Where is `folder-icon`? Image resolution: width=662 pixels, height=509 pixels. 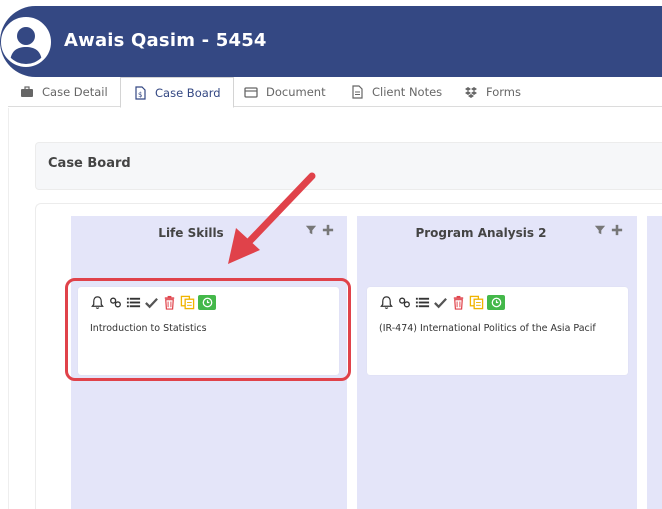
folder-icon is located at coordinates (251, 92).